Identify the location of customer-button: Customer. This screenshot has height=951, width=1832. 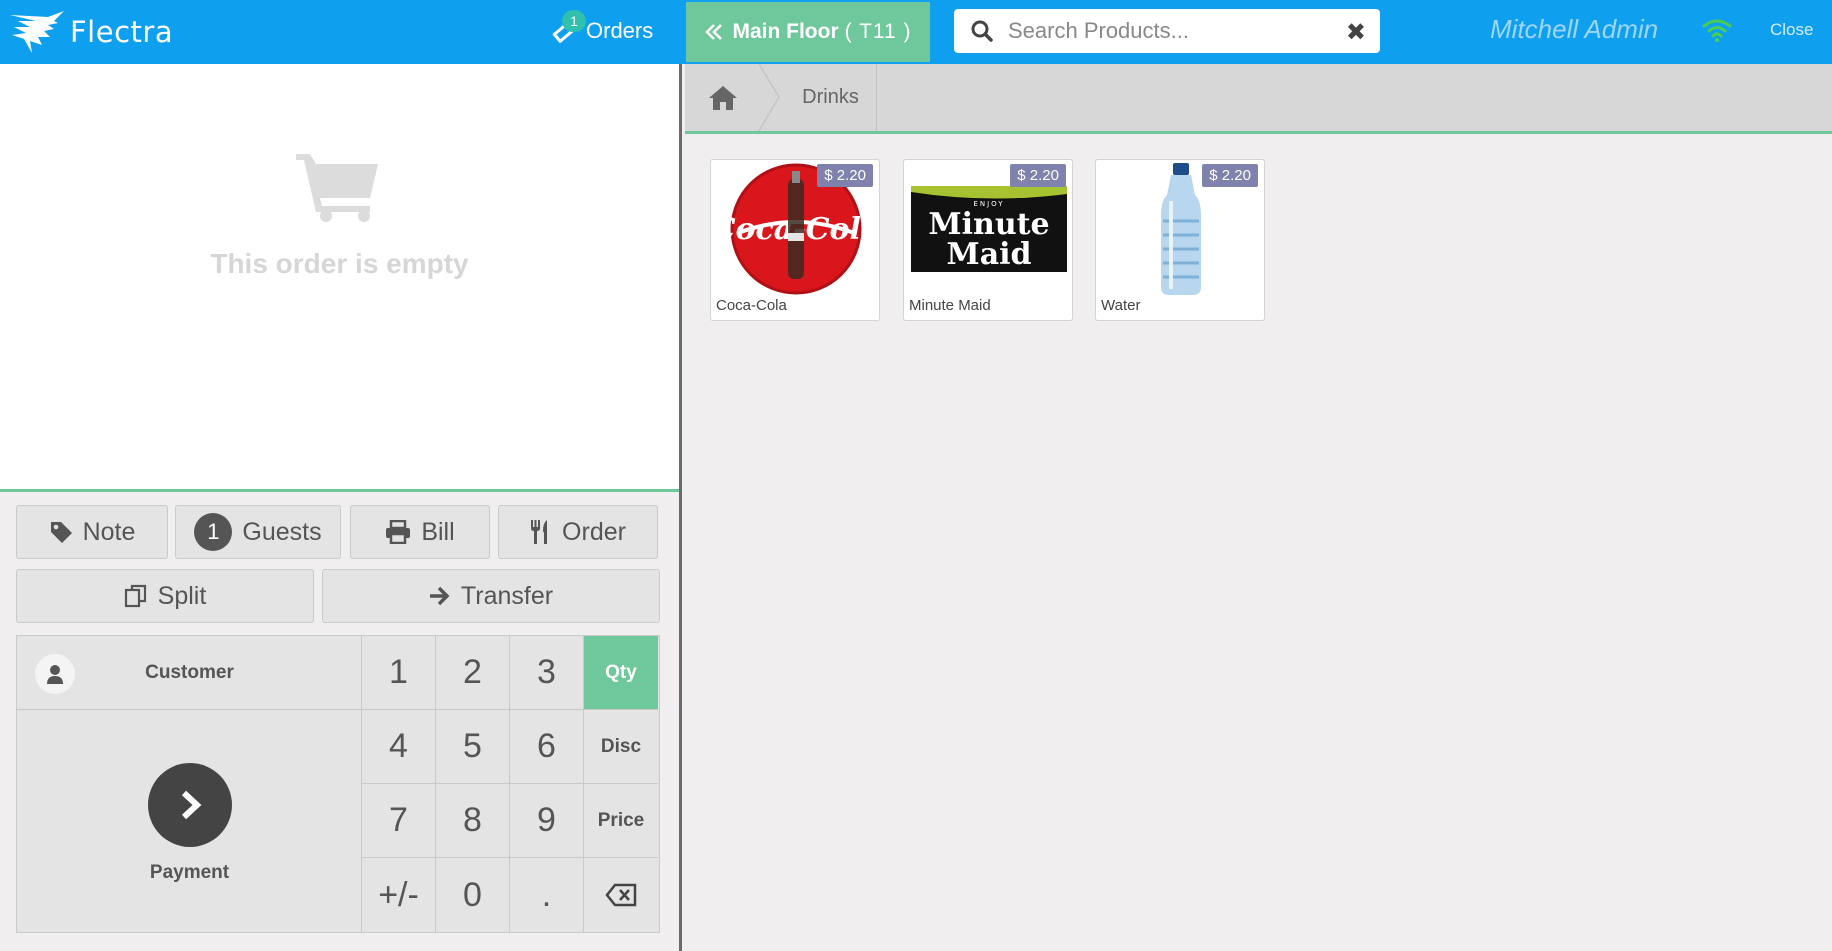
(189, 673).